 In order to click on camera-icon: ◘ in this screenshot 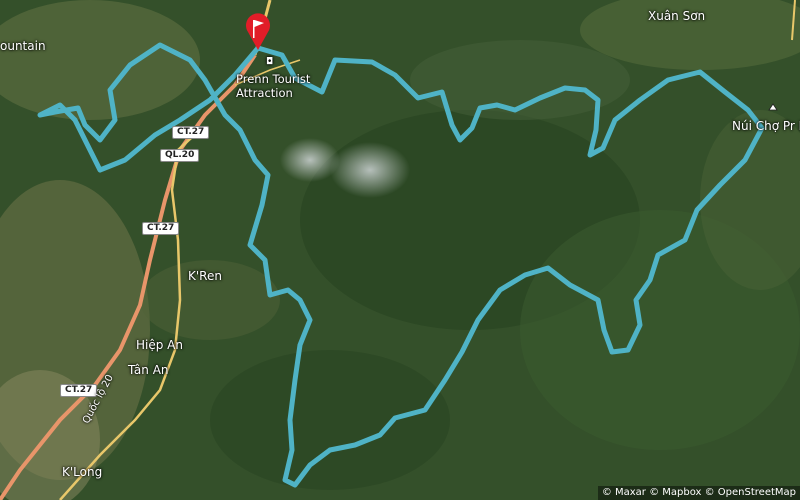, I will do `click(270, 62)`.